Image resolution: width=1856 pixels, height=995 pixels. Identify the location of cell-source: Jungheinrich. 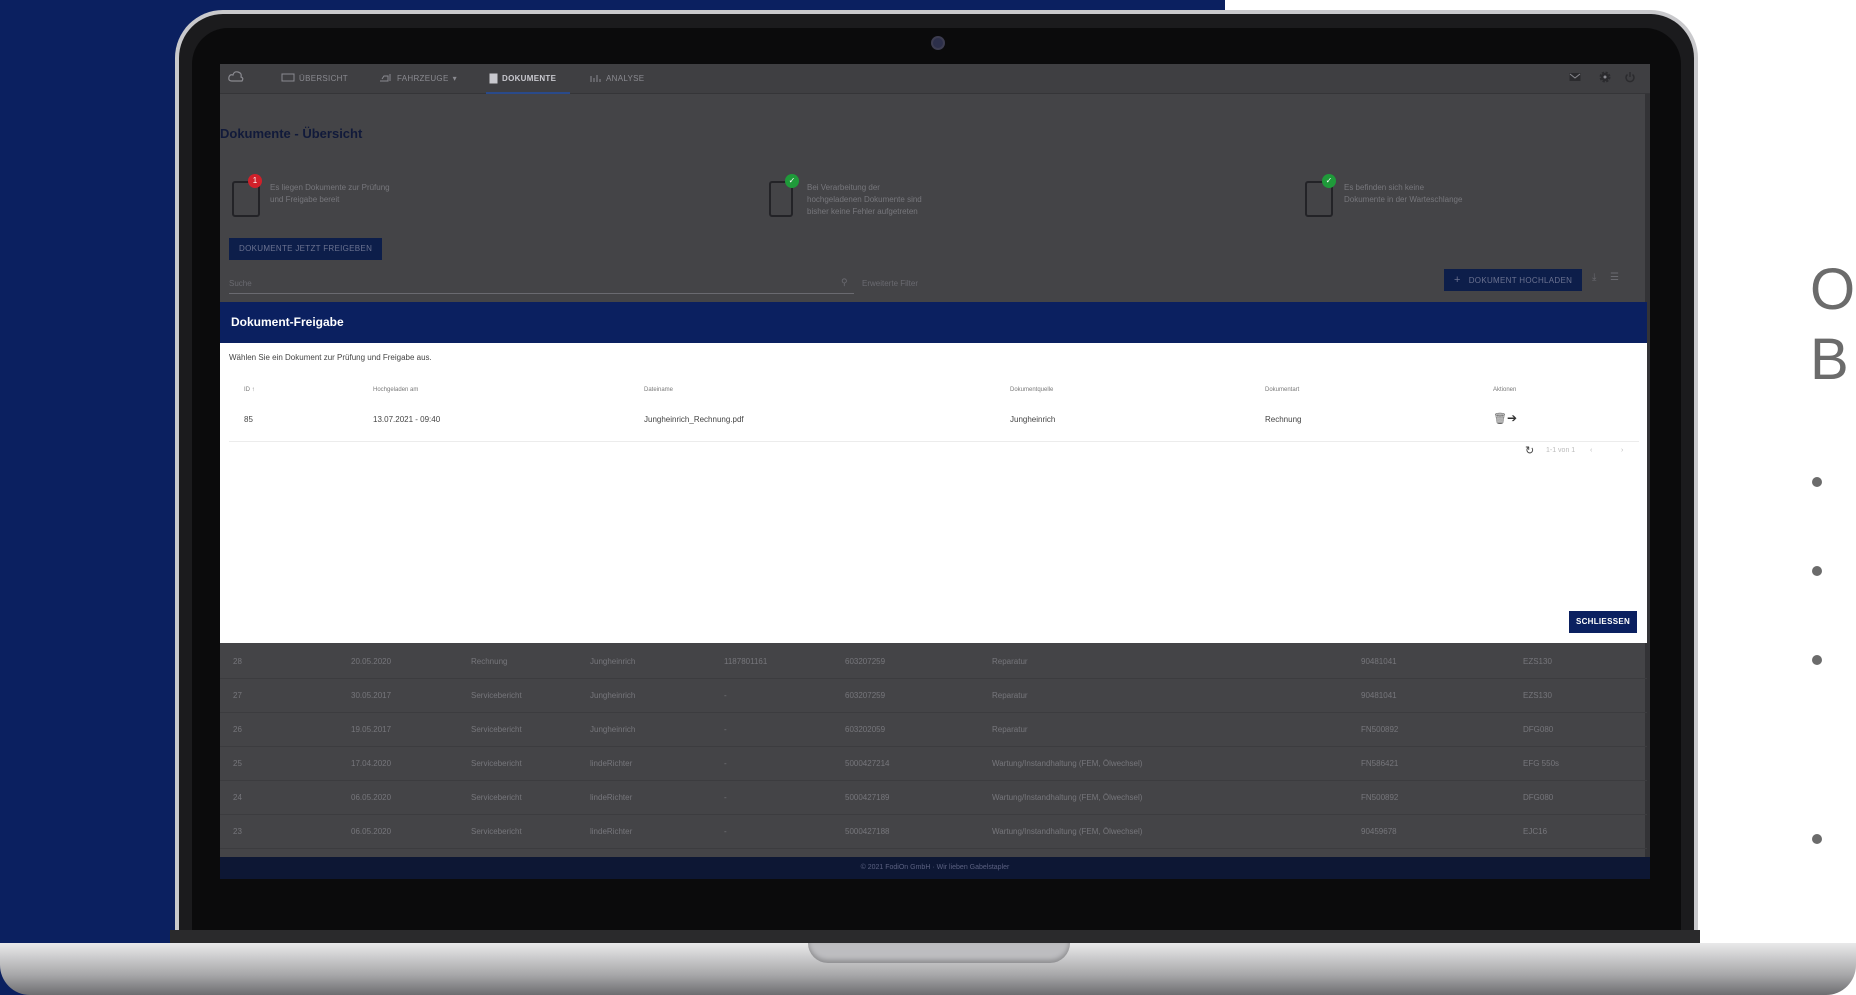
(1033, 419).